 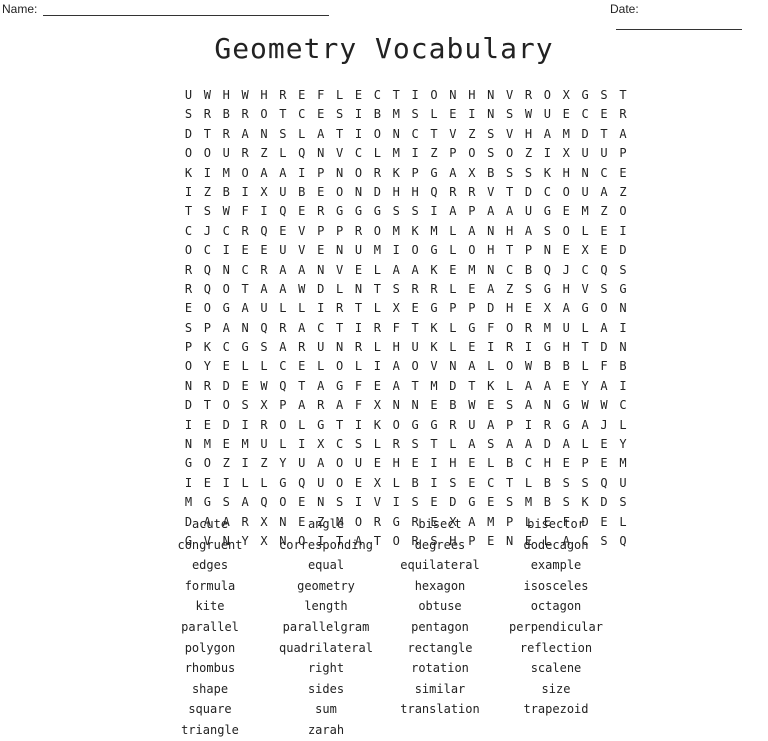 What do you see at coordinates (210, 544) in the screenshot?
I see `word-list-item: congruent` at bounding box center [210, 544].